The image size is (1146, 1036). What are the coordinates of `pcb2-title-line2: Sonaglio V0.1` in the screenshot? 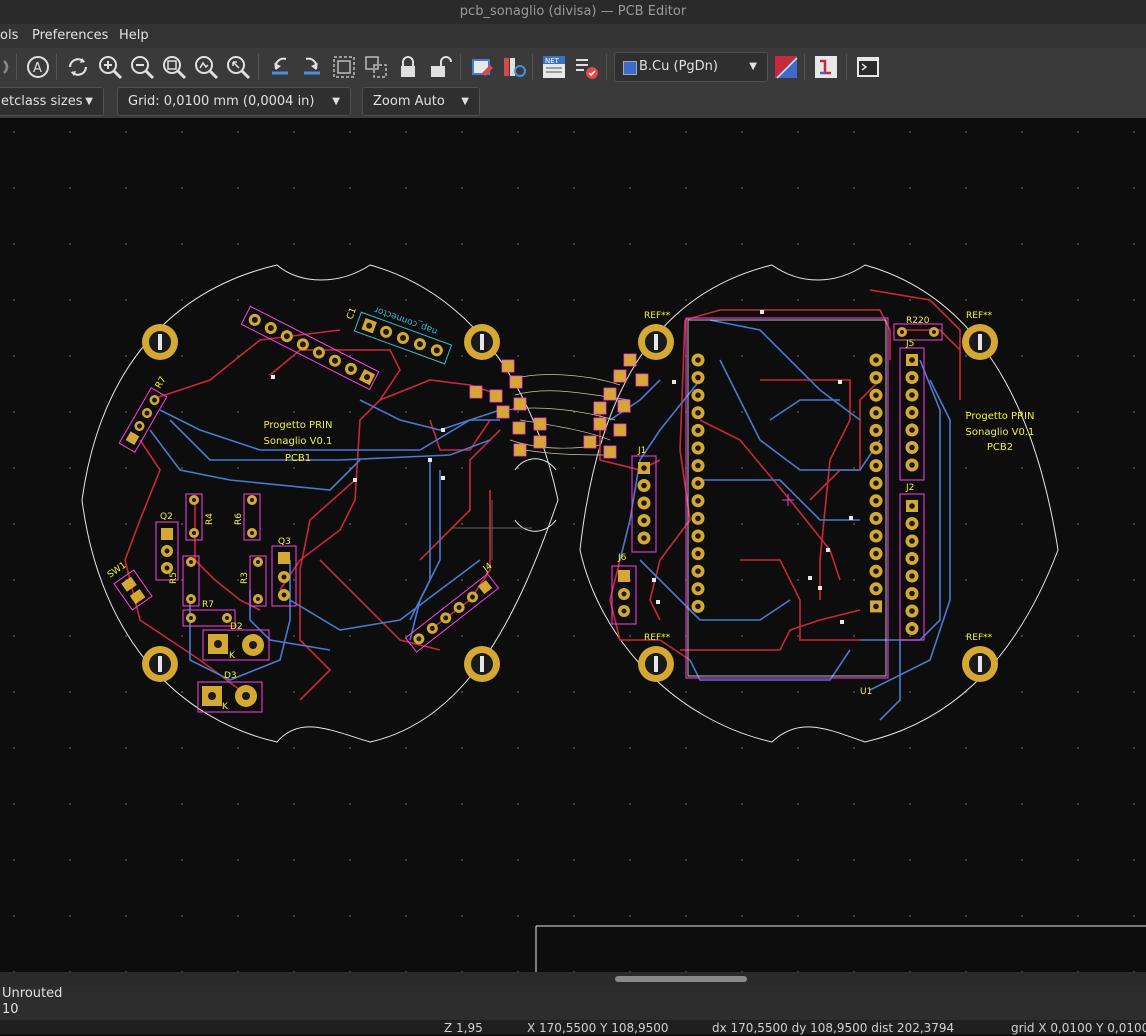 It's located at (1000, 432).